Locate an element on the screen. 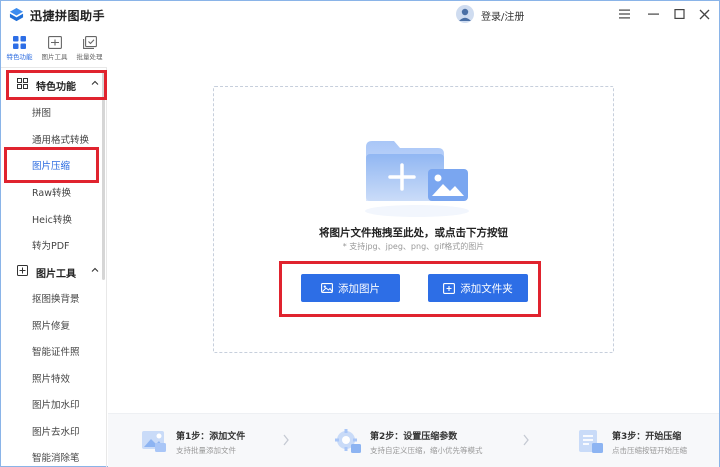 The height and width of the screenshot is (467, 720). sidebar-item-photo-effects: 照片特效 is located at coordinates (53, 377).